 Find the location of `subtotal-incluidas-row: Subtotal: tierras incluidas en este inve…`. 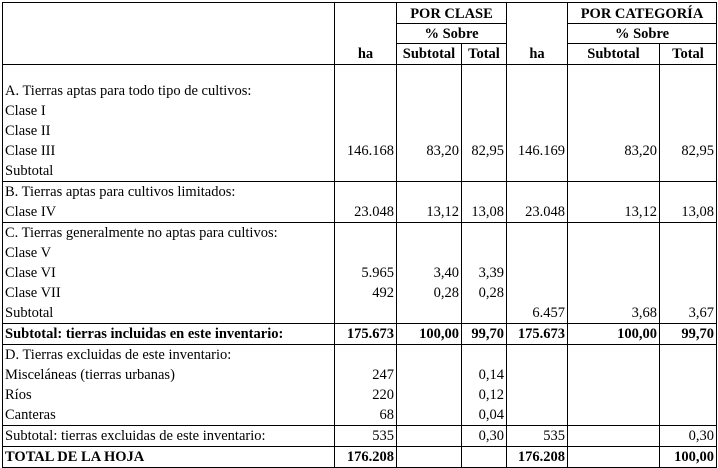

subtotal-incluidas-row: Subtotal: tierras incluidas en este inve… is located at coordinates (359, 334).